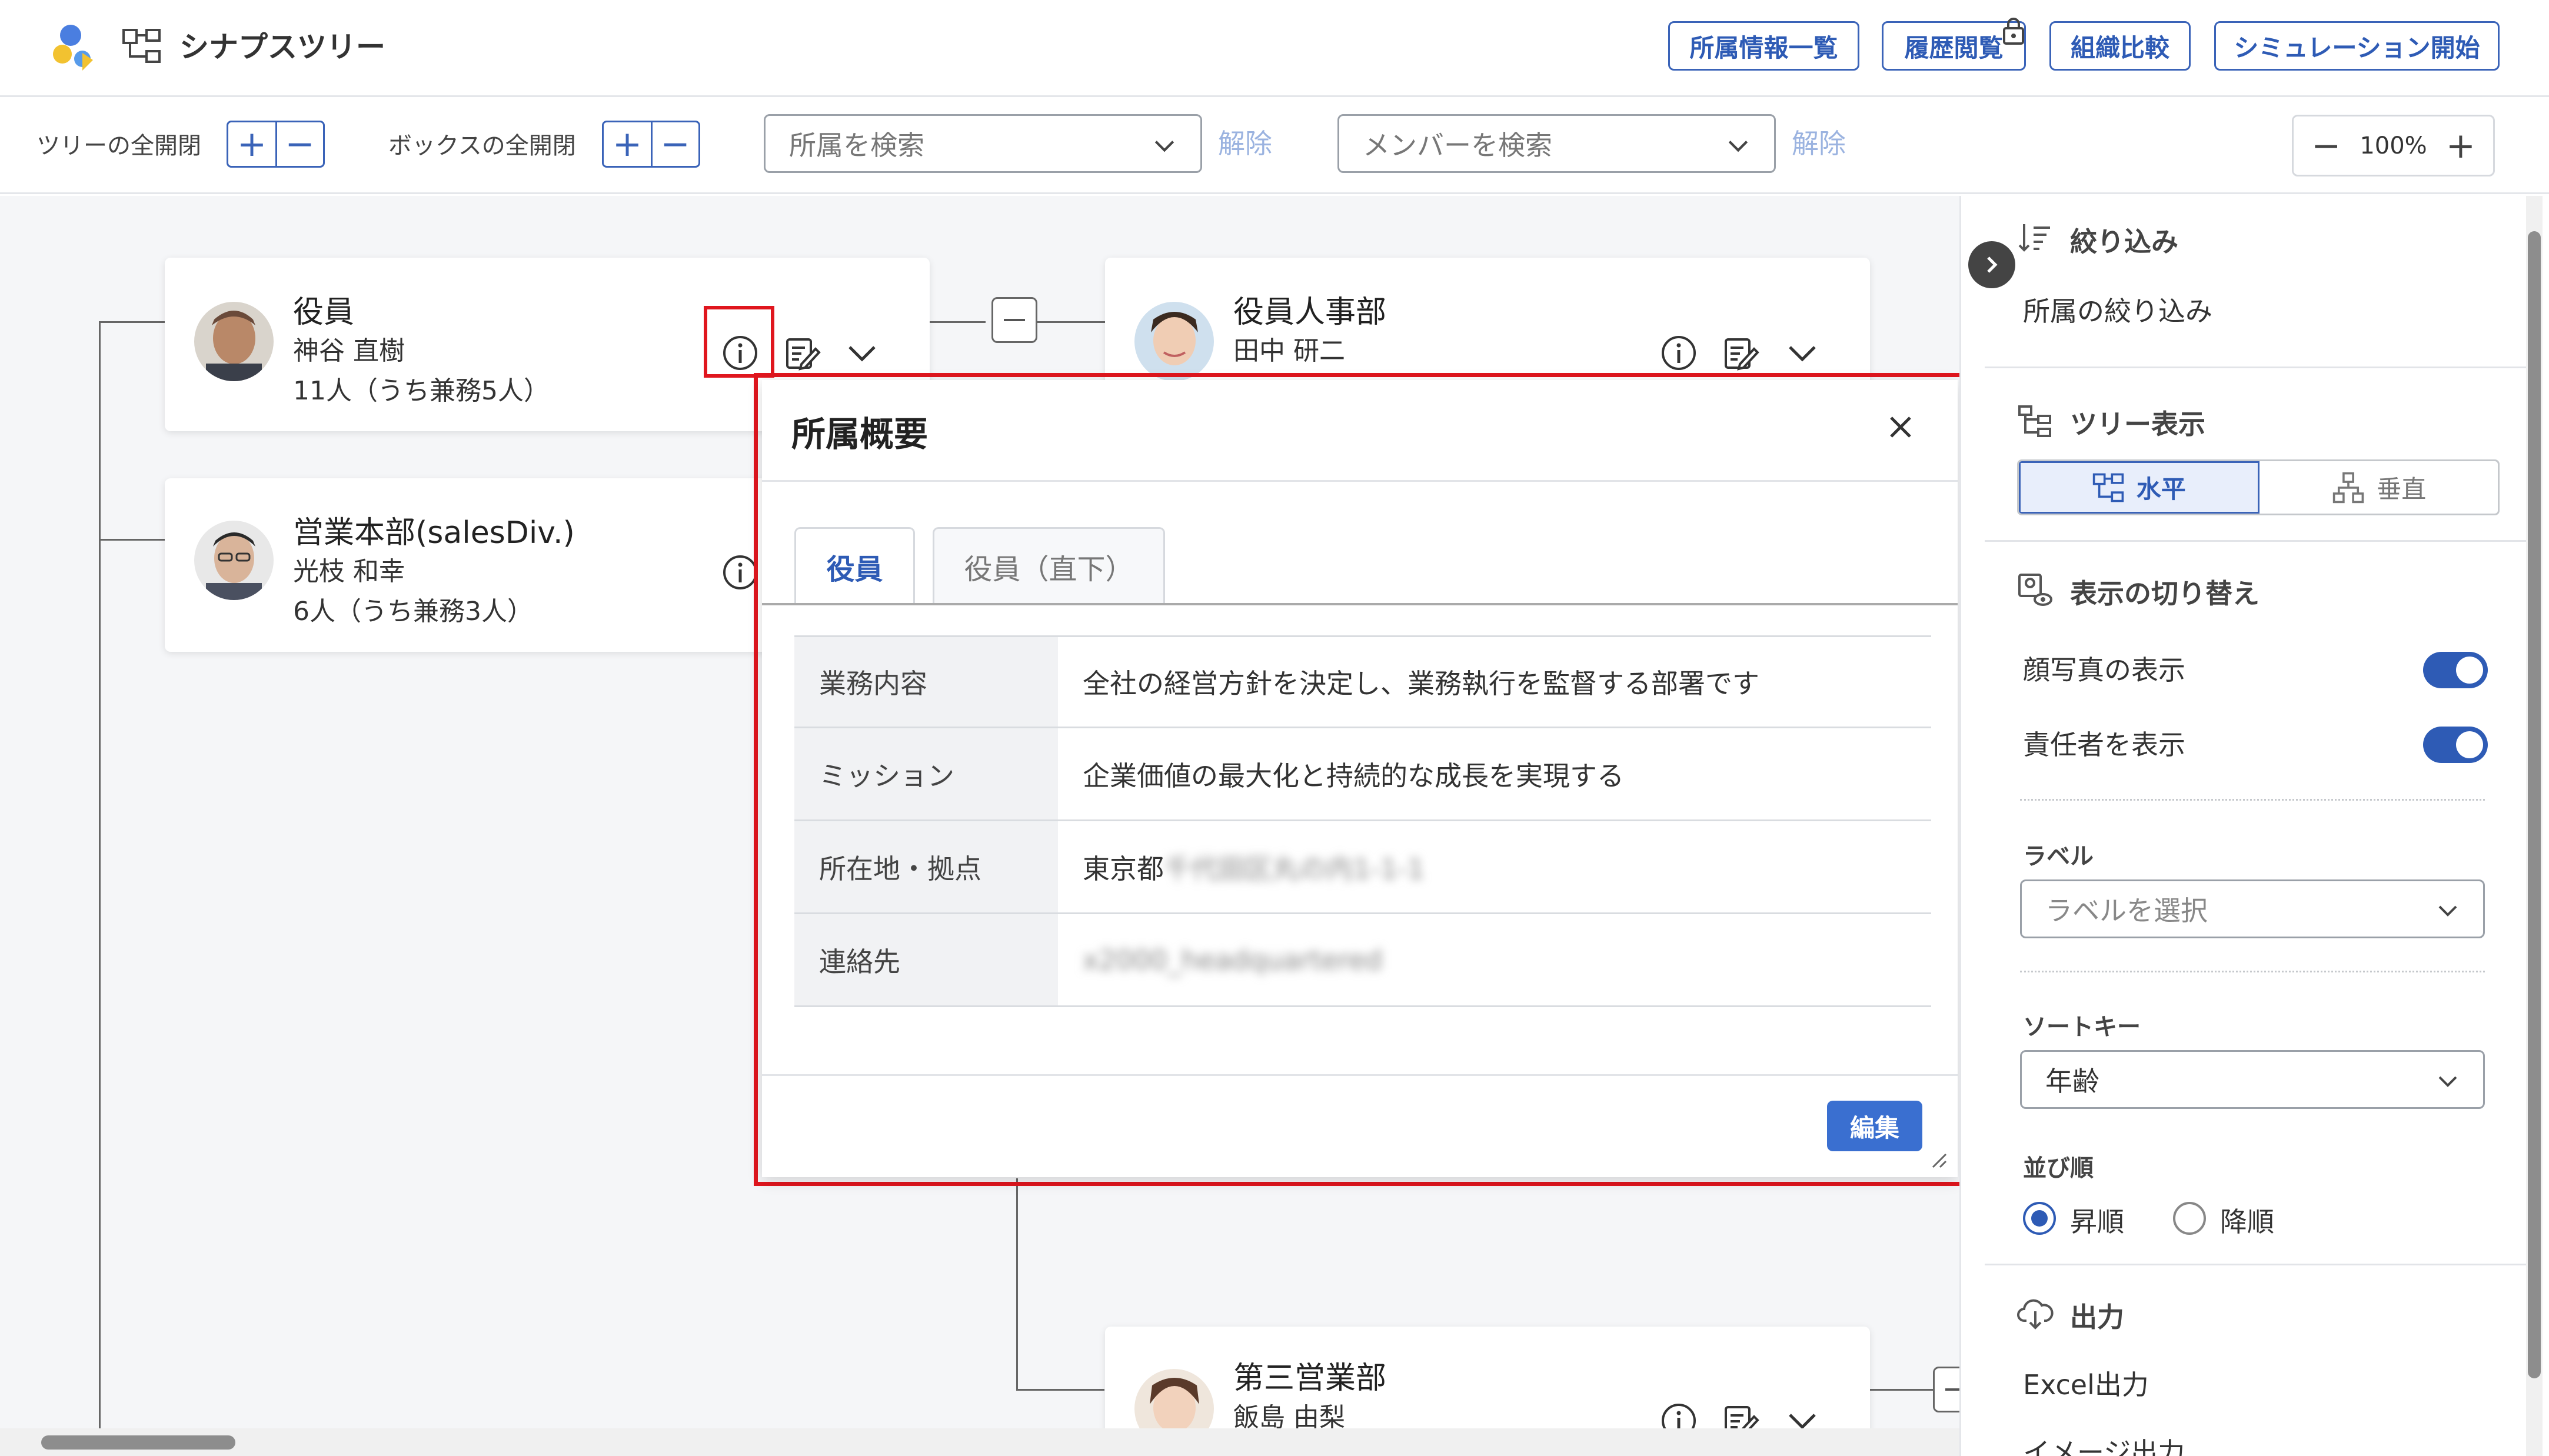  I want to click on orientation-horizontal-label: 水平, so click(2161, 489).